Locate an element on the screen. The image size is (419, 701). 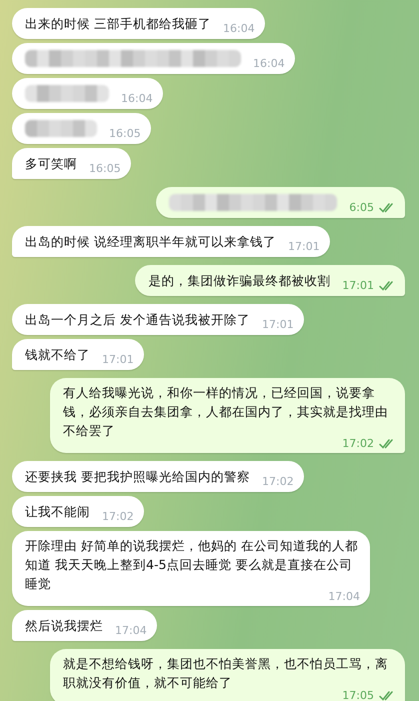
message-text: 然后说我摆烂 is located at coordinates (64, 625).